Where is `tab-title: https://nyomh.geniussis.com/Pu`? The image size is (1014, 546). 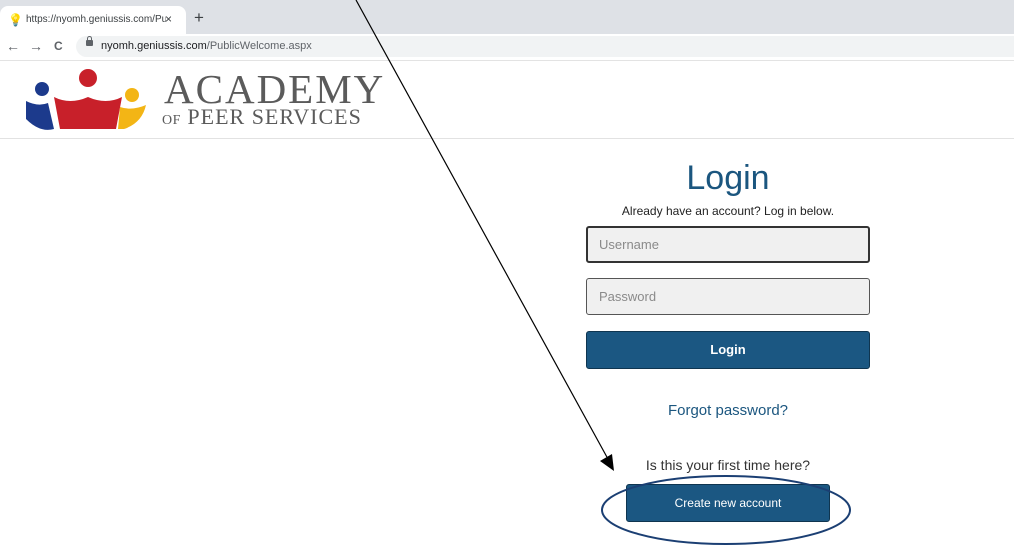 tab-title: https://nyomh.geniussis.com/Pu is located at coordinates (96, 19).